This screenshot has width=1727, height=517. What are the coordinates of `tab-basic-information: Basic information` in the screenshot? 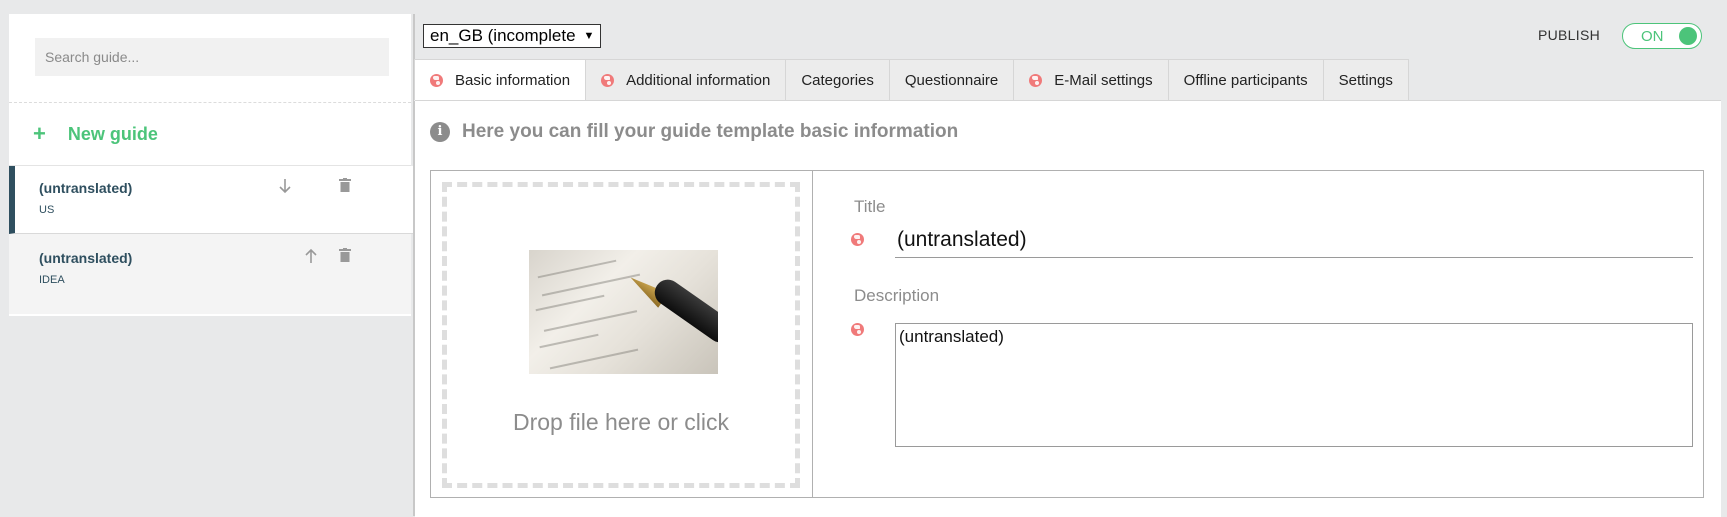 It's located at (500, 80).